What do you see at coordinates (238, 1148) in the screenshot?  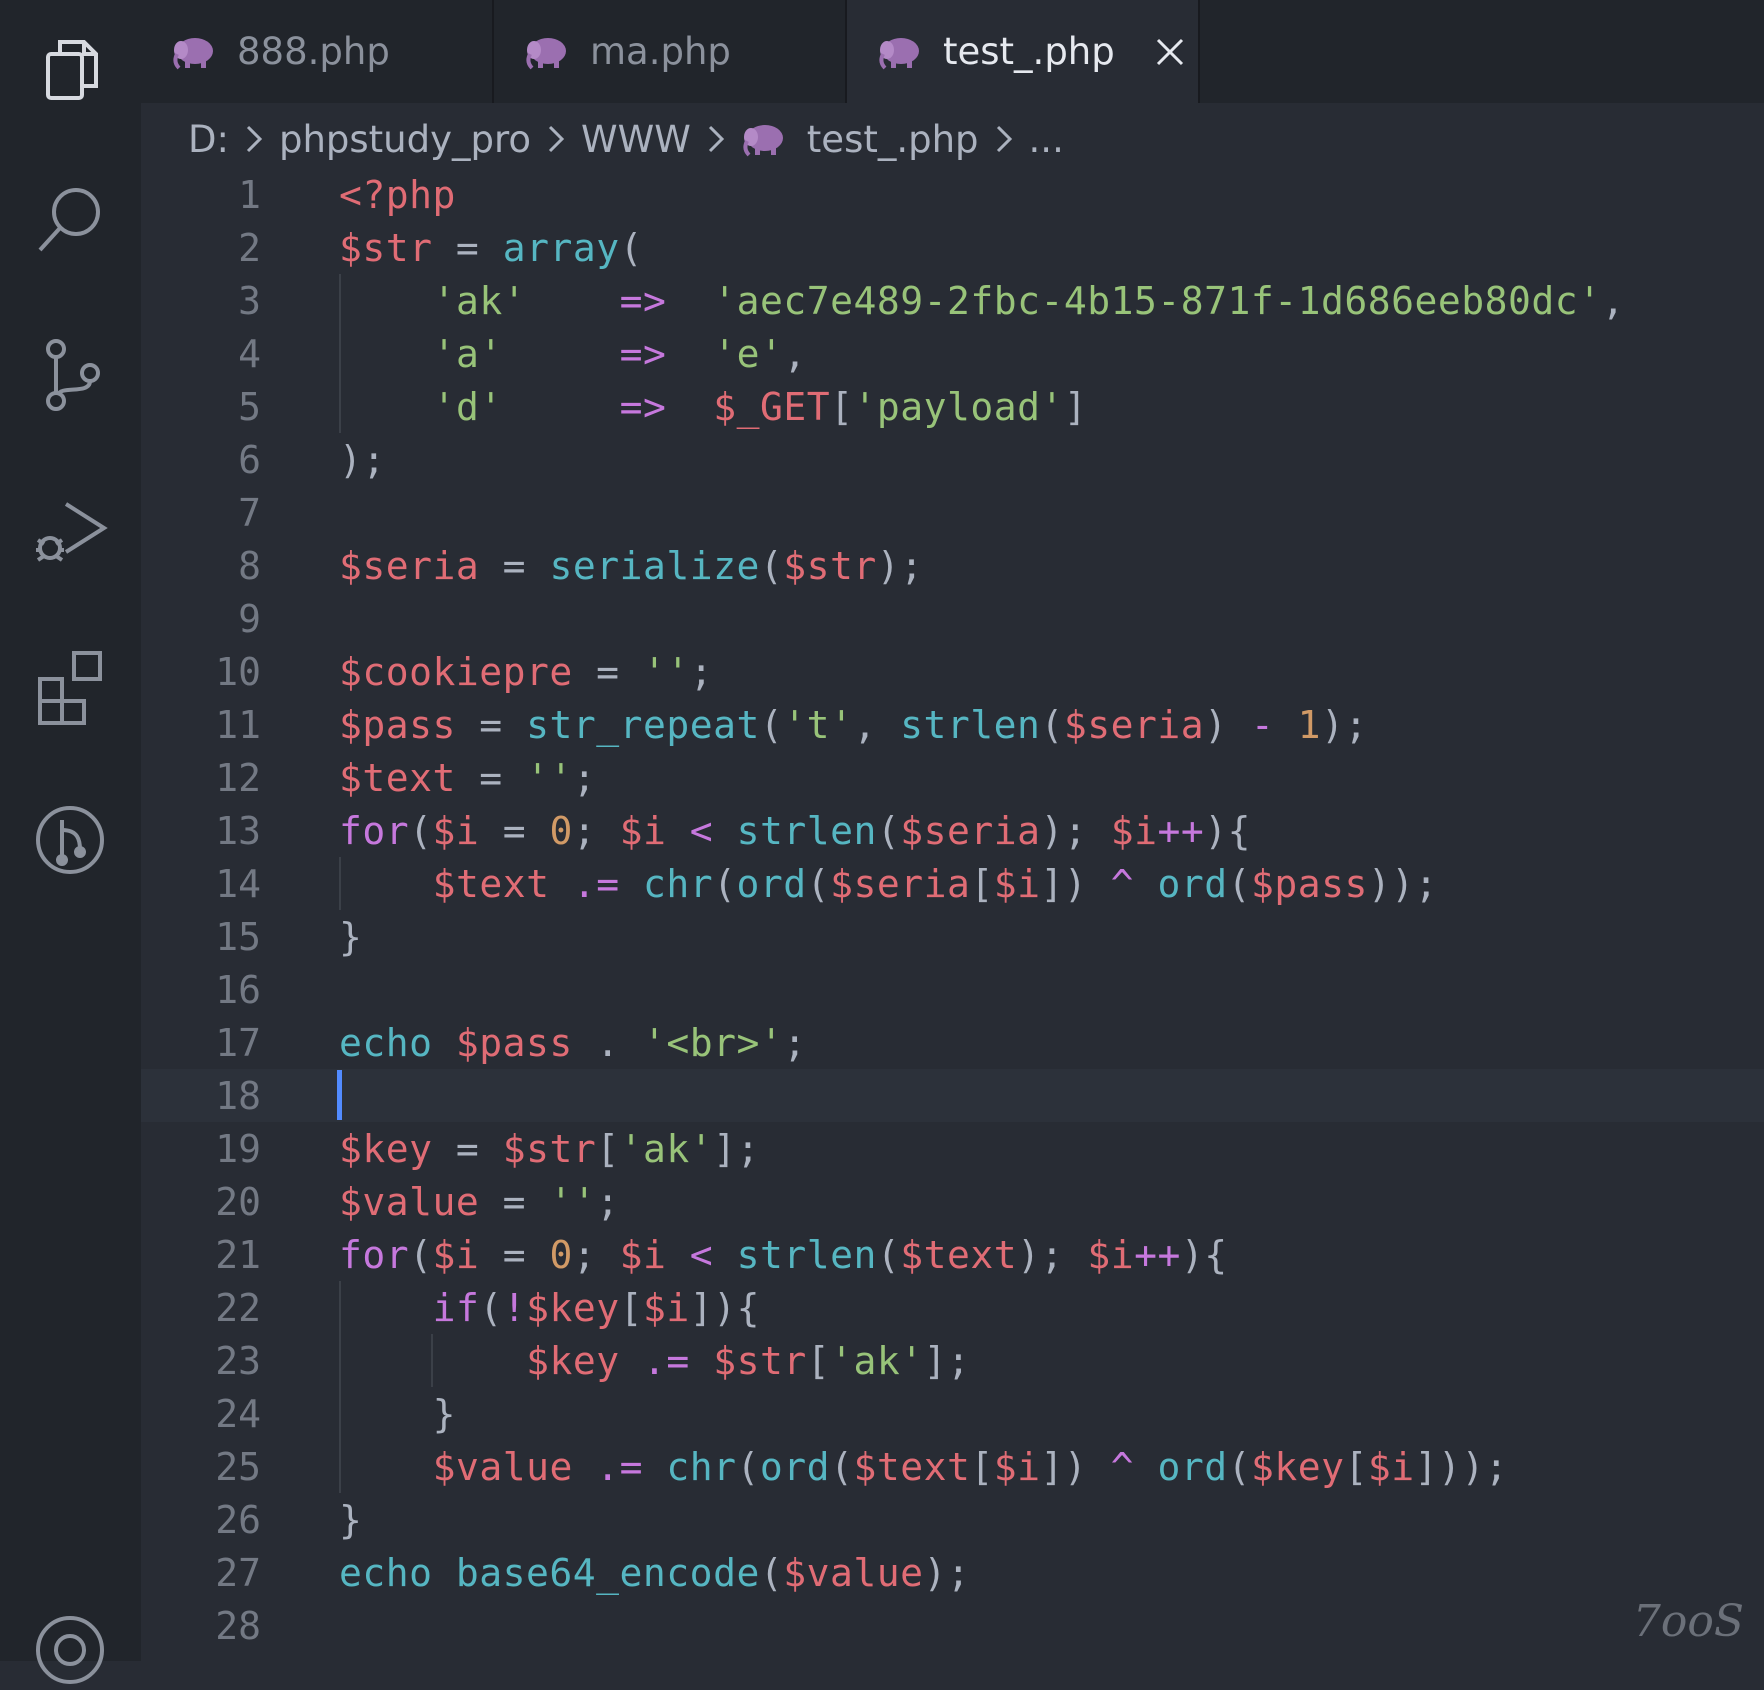 I see `line-number: 19` at bounding box center [238, 1148].